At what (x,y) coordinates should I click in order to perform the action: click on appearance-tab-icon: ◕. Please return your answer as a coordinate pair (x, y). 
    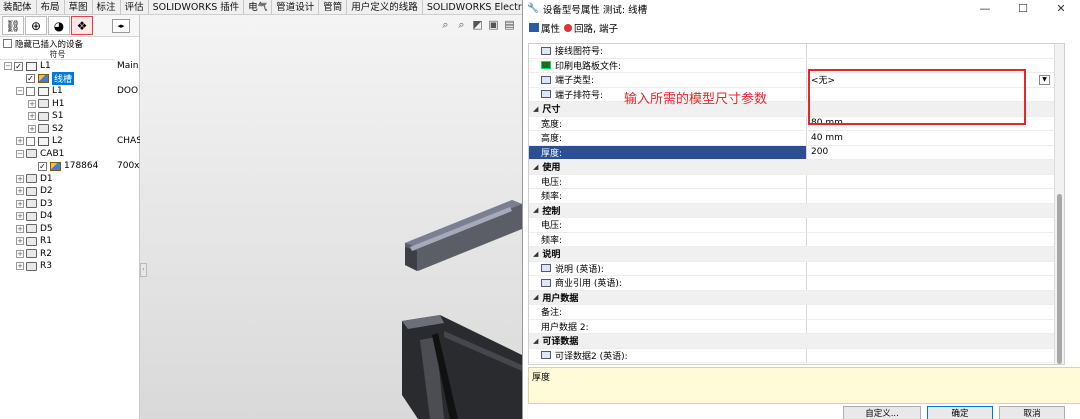
    Looking at the image, I should click on (59, 25).